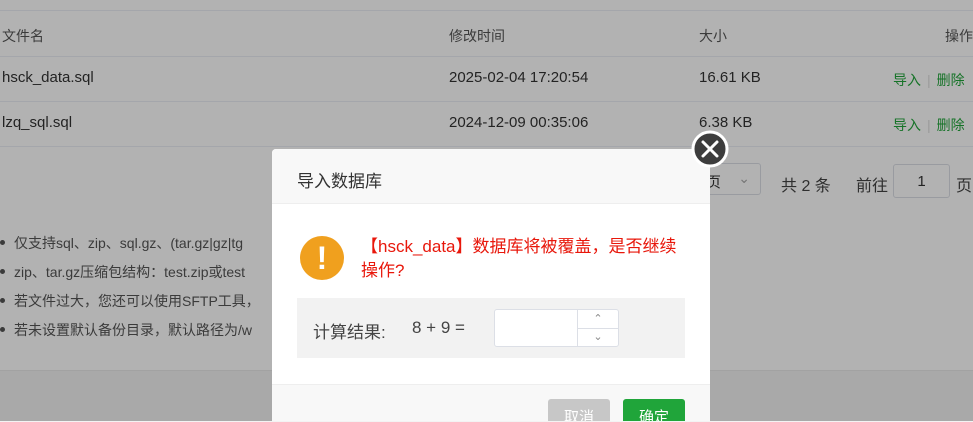 The image size is (973, 422). What do you see at coordinates (322, 258) in the screenshot?
I see `warning-icon: !` at bounding box center [322, 258].